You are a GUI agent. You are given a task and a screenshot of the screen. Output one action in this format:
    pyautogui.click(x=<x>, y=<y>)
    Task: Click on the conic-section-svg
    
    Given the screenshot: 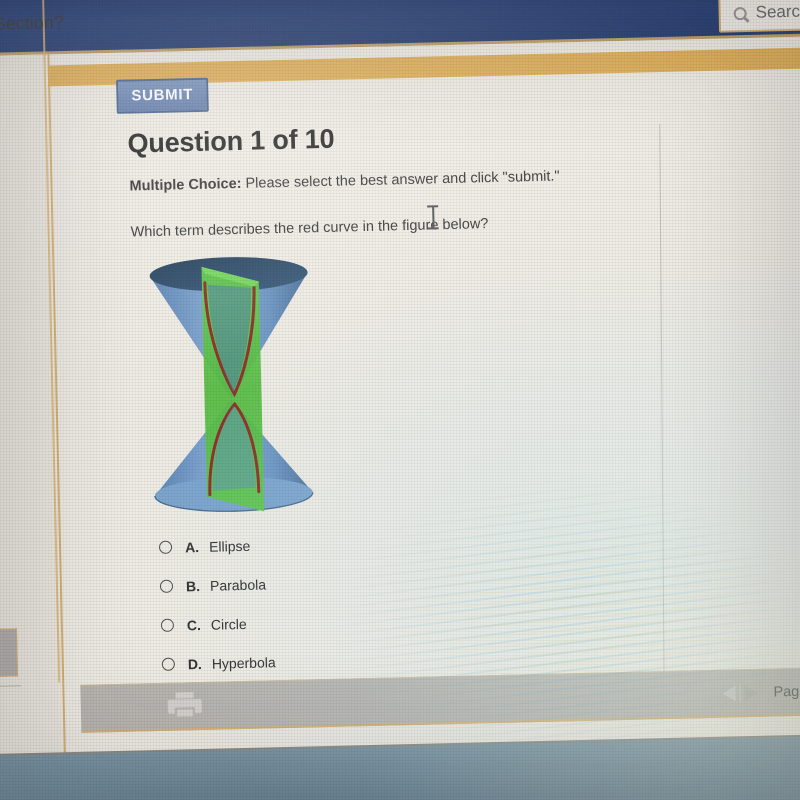 What is the action you would take?
    pyautogui.click(x=231, y=384)
    